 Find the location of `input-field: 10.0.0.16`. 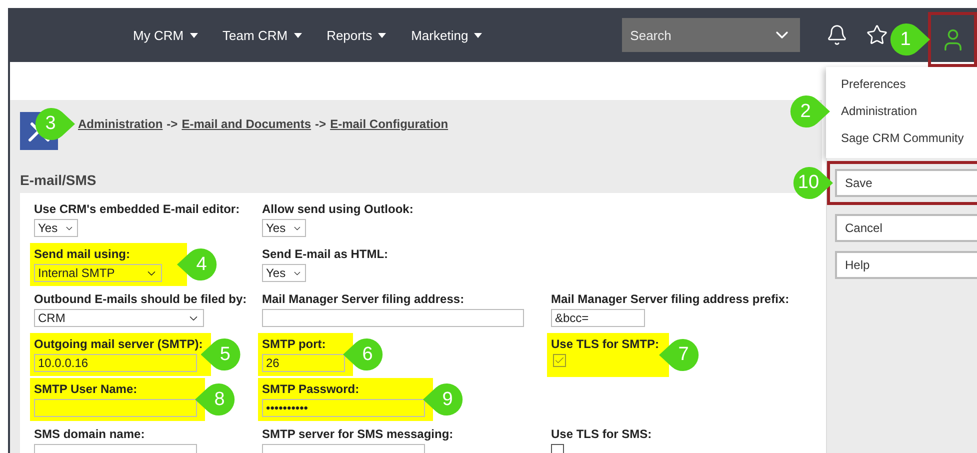

input-field: 10.0.0.16 is located at coordinates (115, 363).